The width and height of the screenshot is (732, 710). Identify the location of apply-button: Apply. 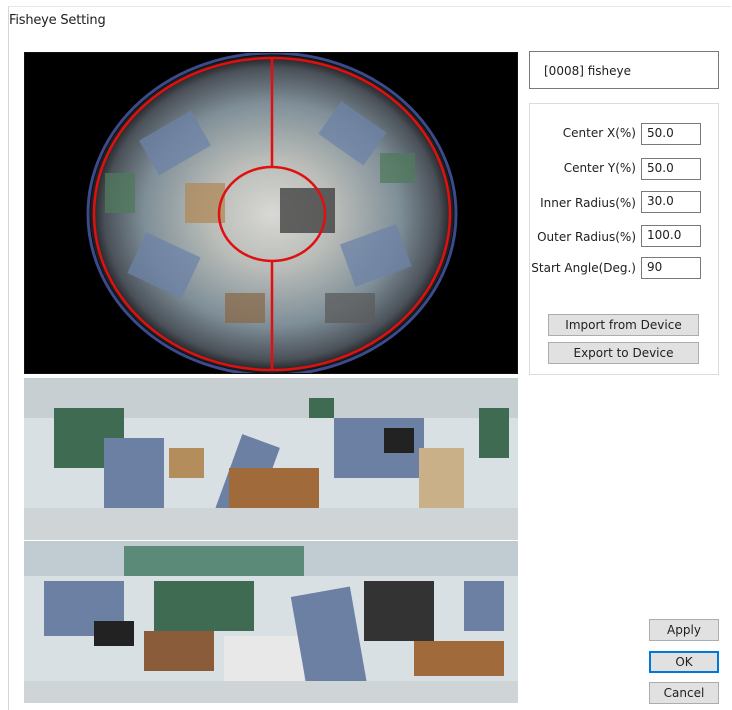
(684, 630).